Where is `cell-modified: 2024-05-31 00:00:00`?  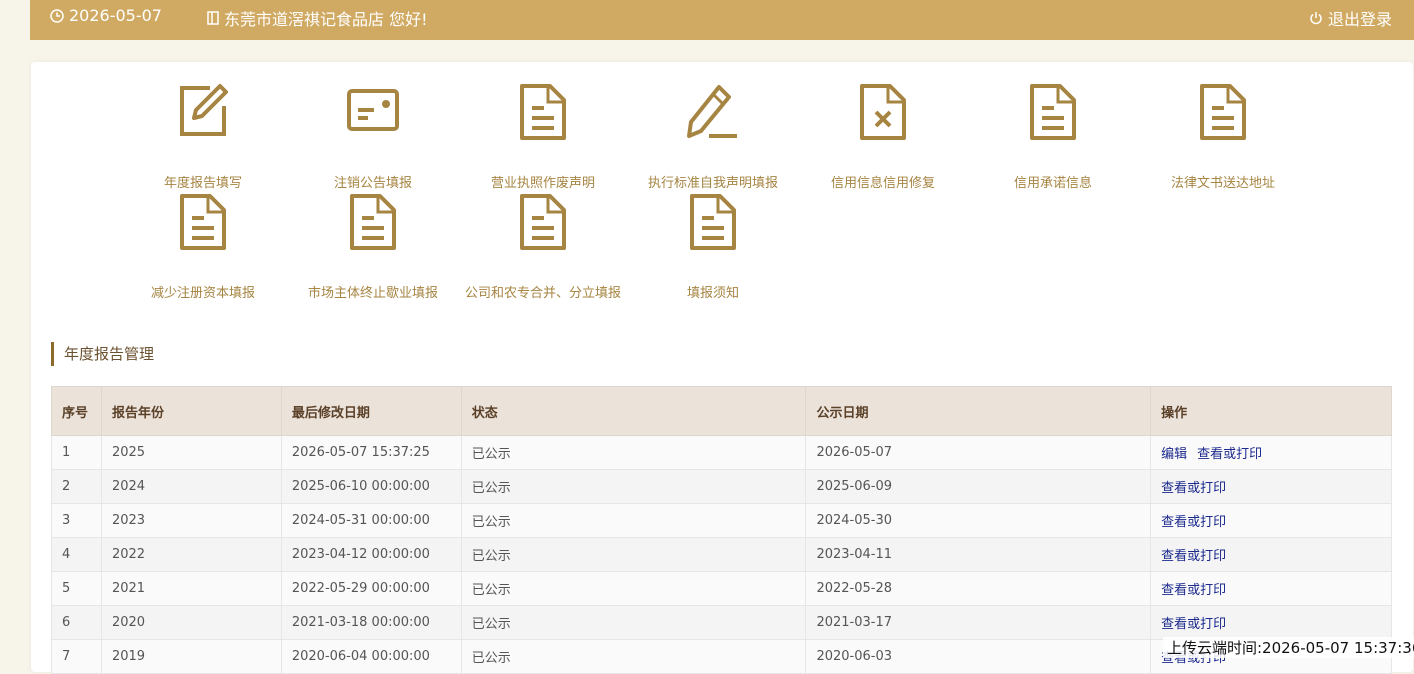 cell-modified: 2024-05-31 00:00:00 is located at coordinates (371, 520).